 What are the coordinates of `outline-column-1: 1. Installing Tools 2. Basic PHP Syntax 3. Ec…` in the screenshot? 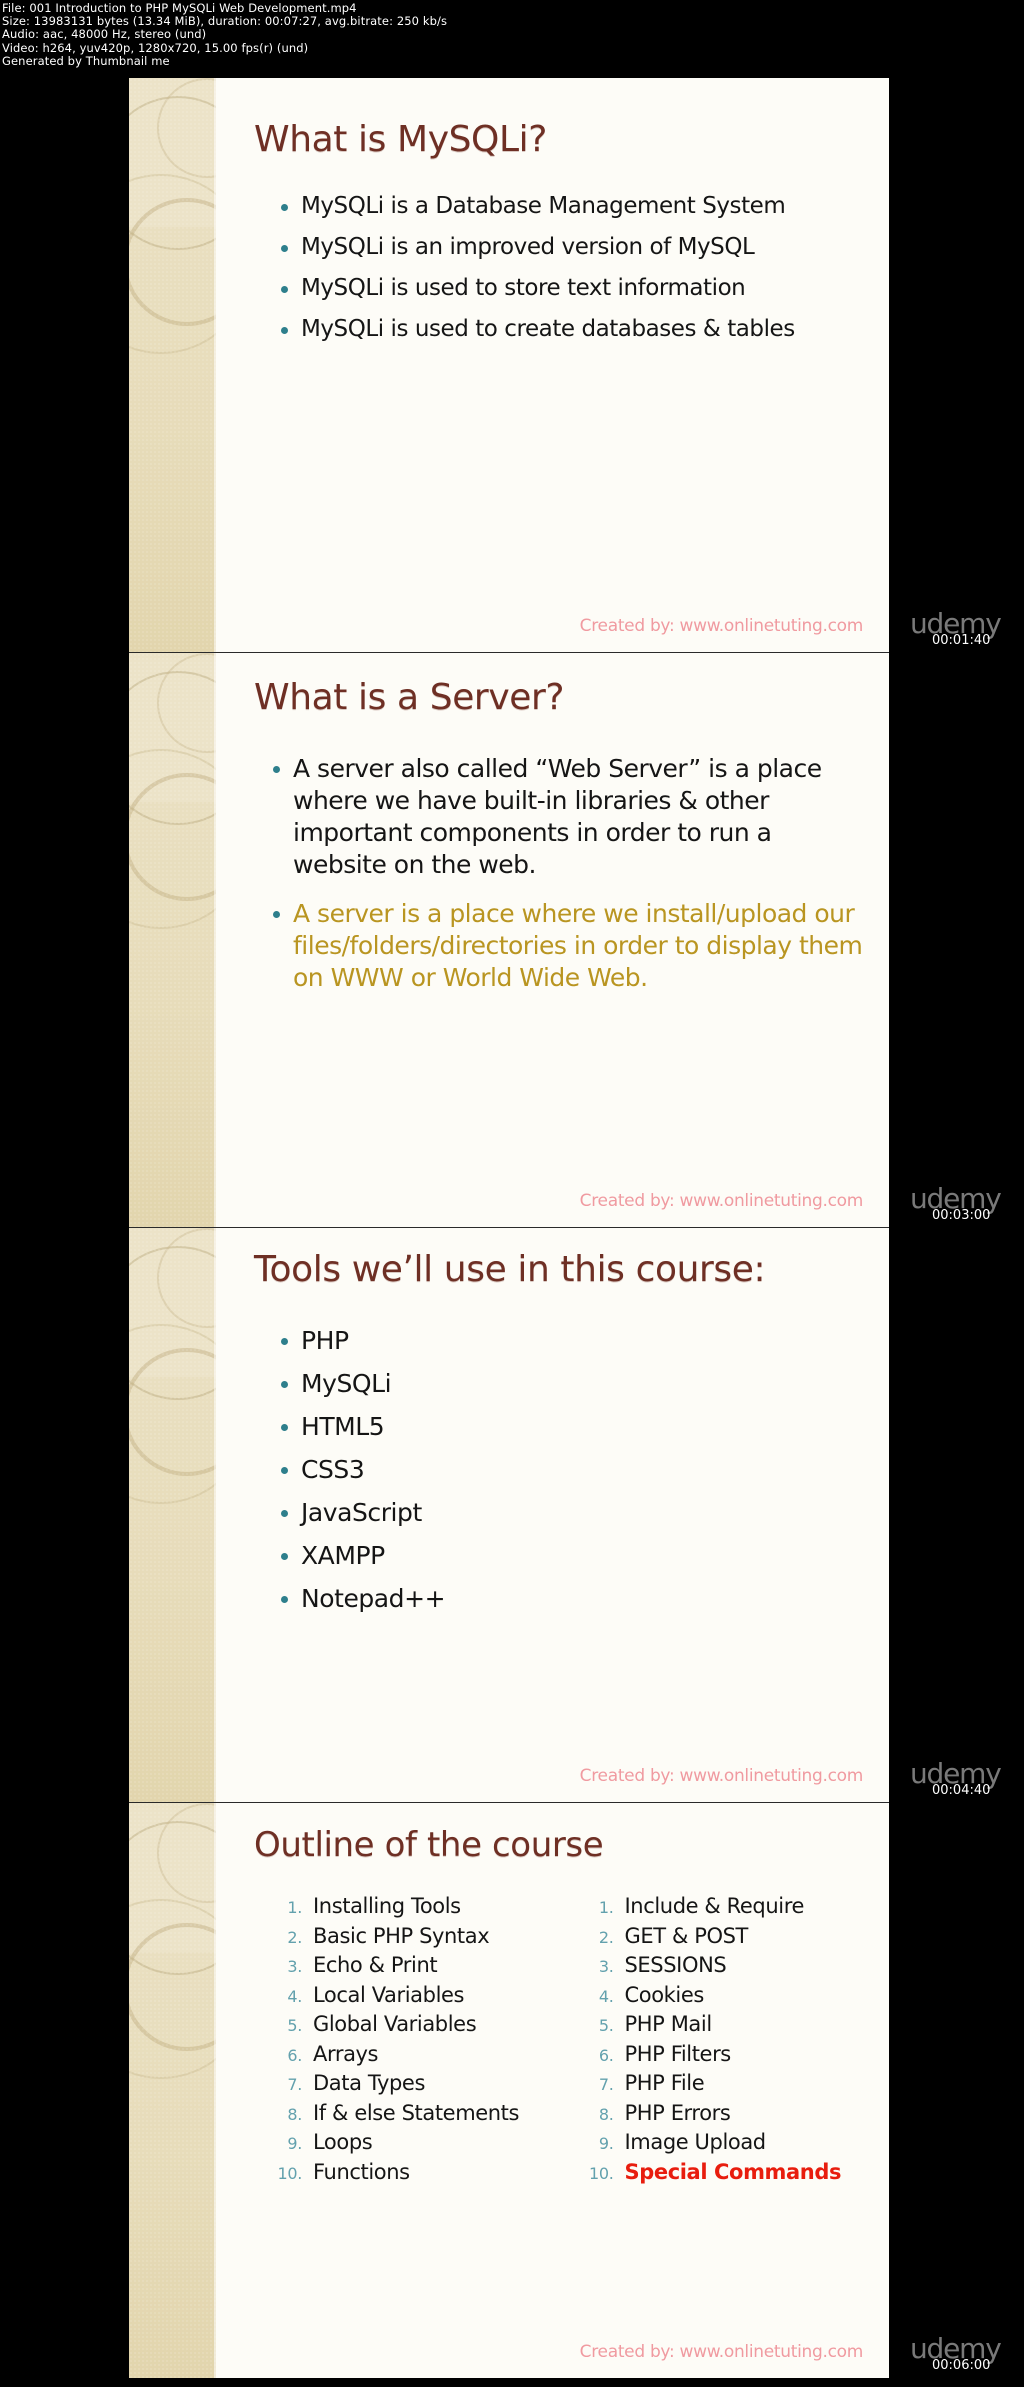 It's located at (412, 2042).